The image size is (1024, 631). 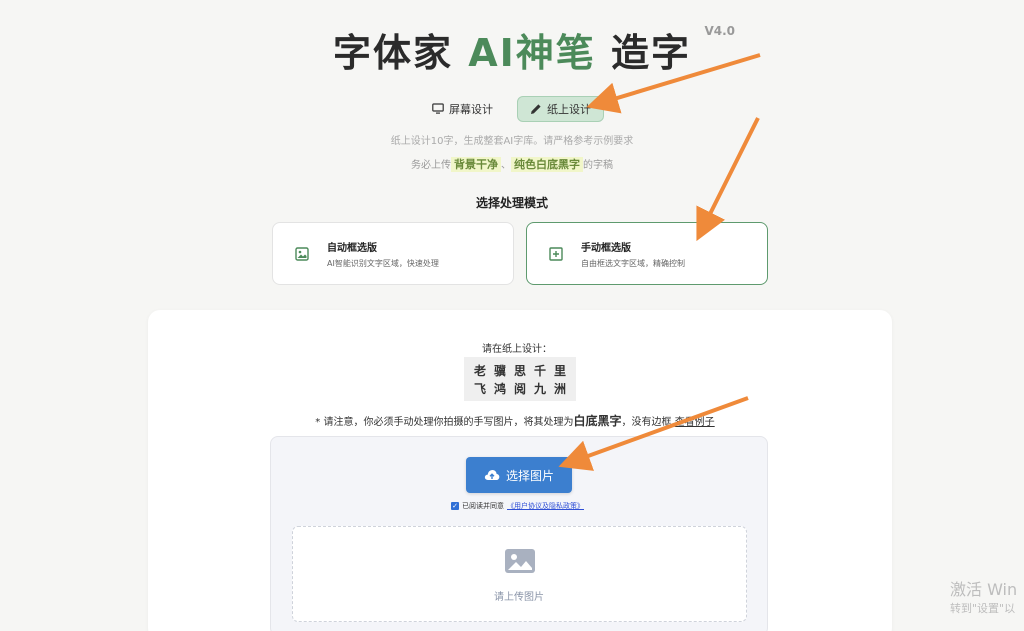 I want to click on mode-description: 自由框选文字区域，精确控制, so click(x=633, y=263).